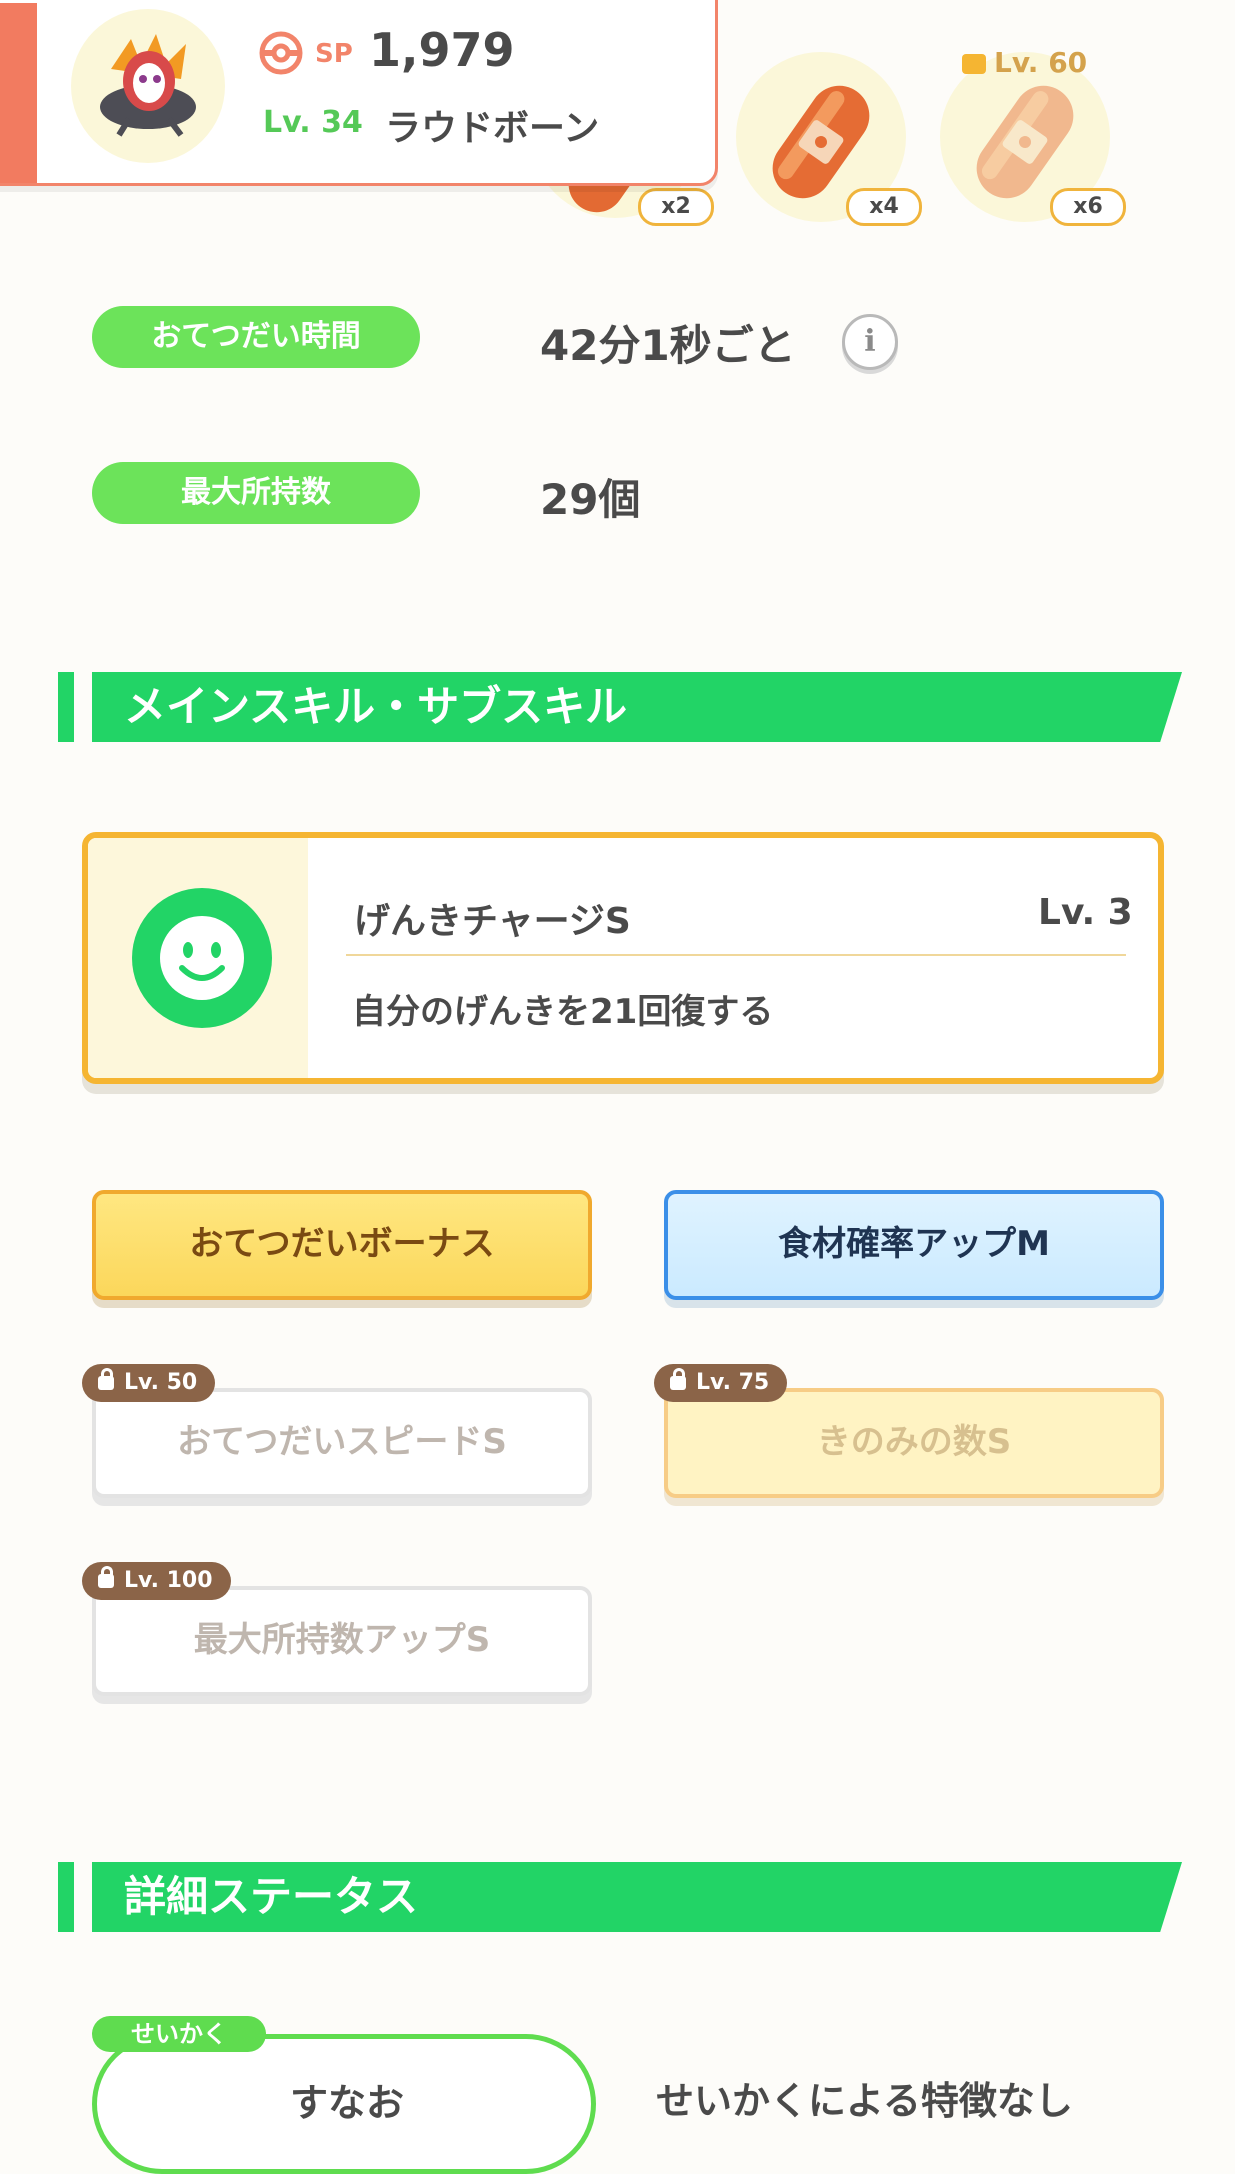 This screenshot has height=2174, width=1235. I want to click on nature-effect: せいかくによる特徴なし, so click(864, 2101).